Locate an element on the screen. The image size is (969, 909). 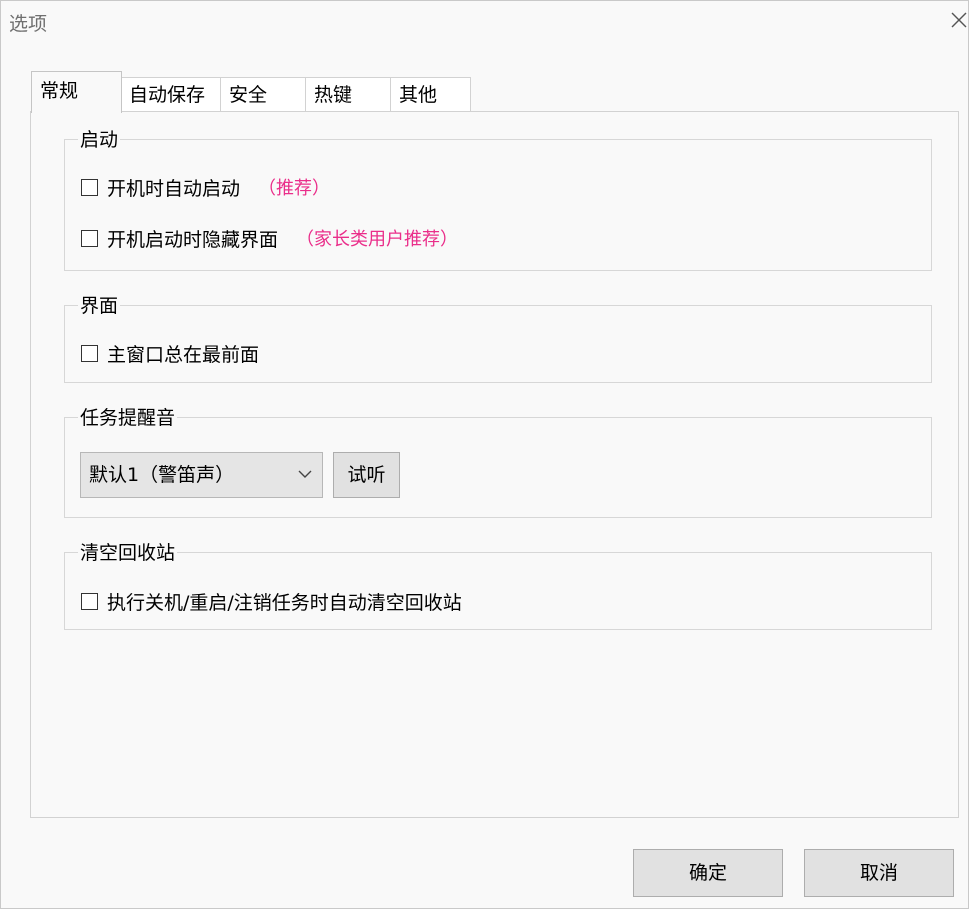
tab-general: 常规 is located at coordinates (76, 92).